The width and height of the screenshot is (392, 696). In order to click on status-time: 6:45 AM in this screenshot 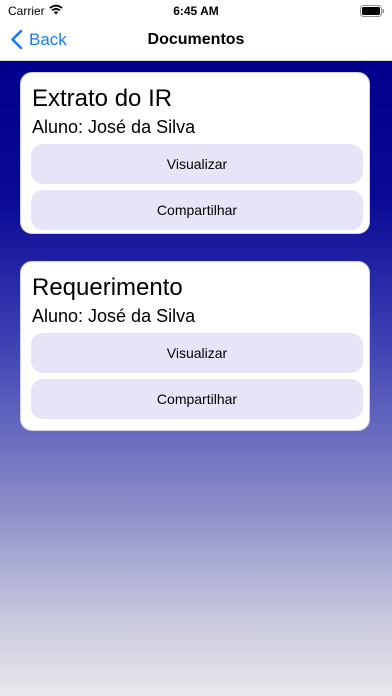, I will do `click(196, 11)`.